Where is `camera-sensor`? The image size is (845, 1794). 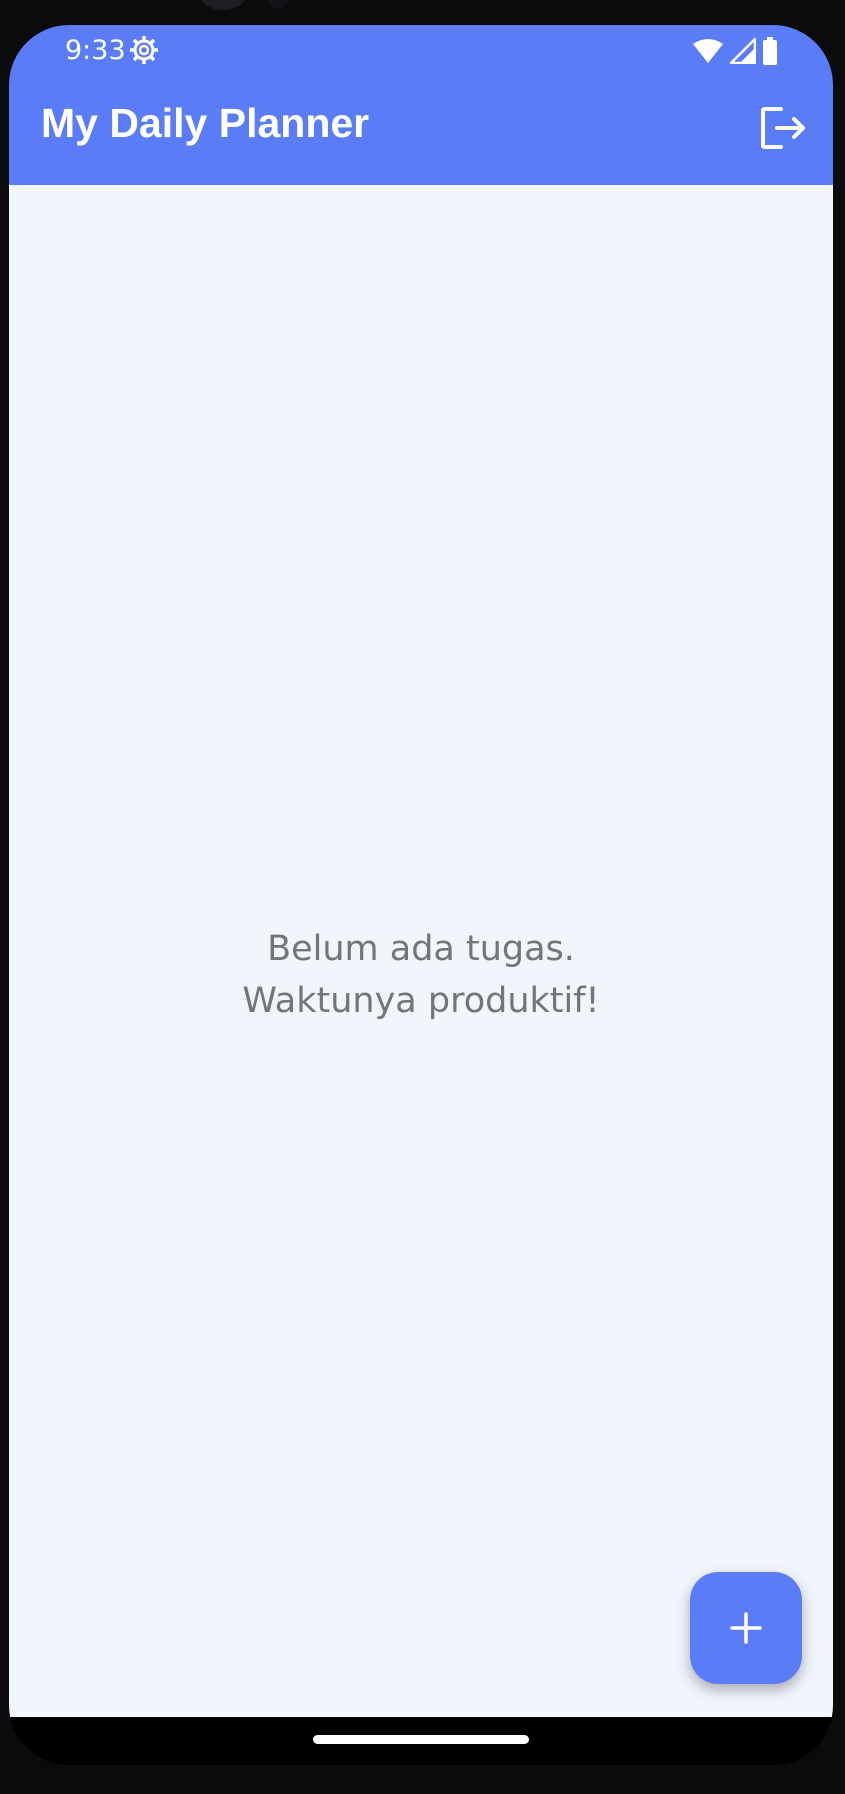
camera-sensor is located at coordinates (278, 4).